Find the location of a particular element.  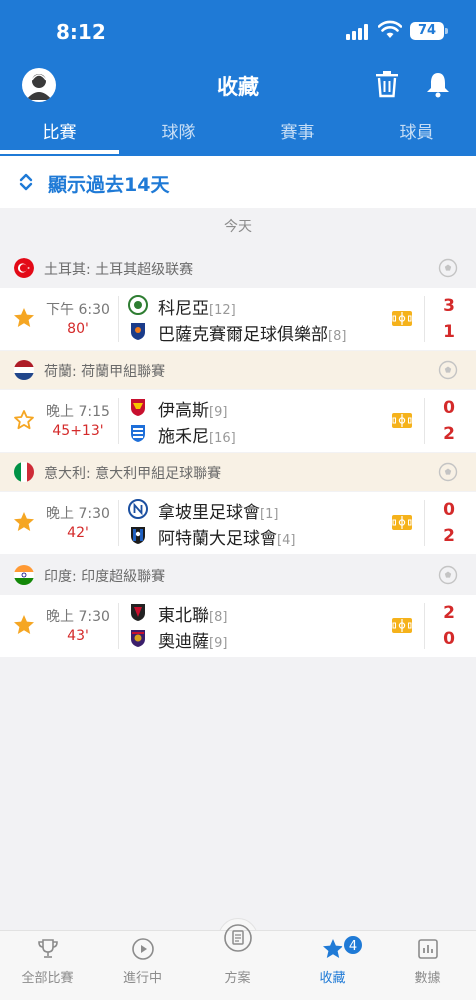

star-icon is located at coordinates (333, 948).